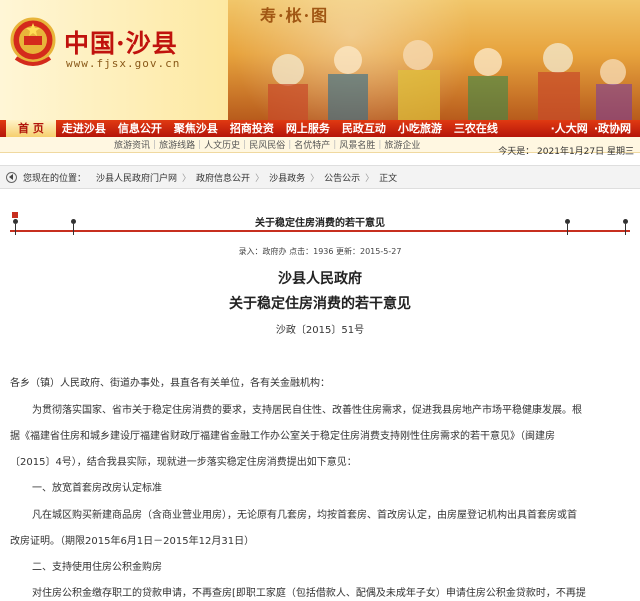 The height and width of the screenshot is (601, 640). I want to click on document-title: 关于稳定住房消费的若干意见, so click(320, 304).